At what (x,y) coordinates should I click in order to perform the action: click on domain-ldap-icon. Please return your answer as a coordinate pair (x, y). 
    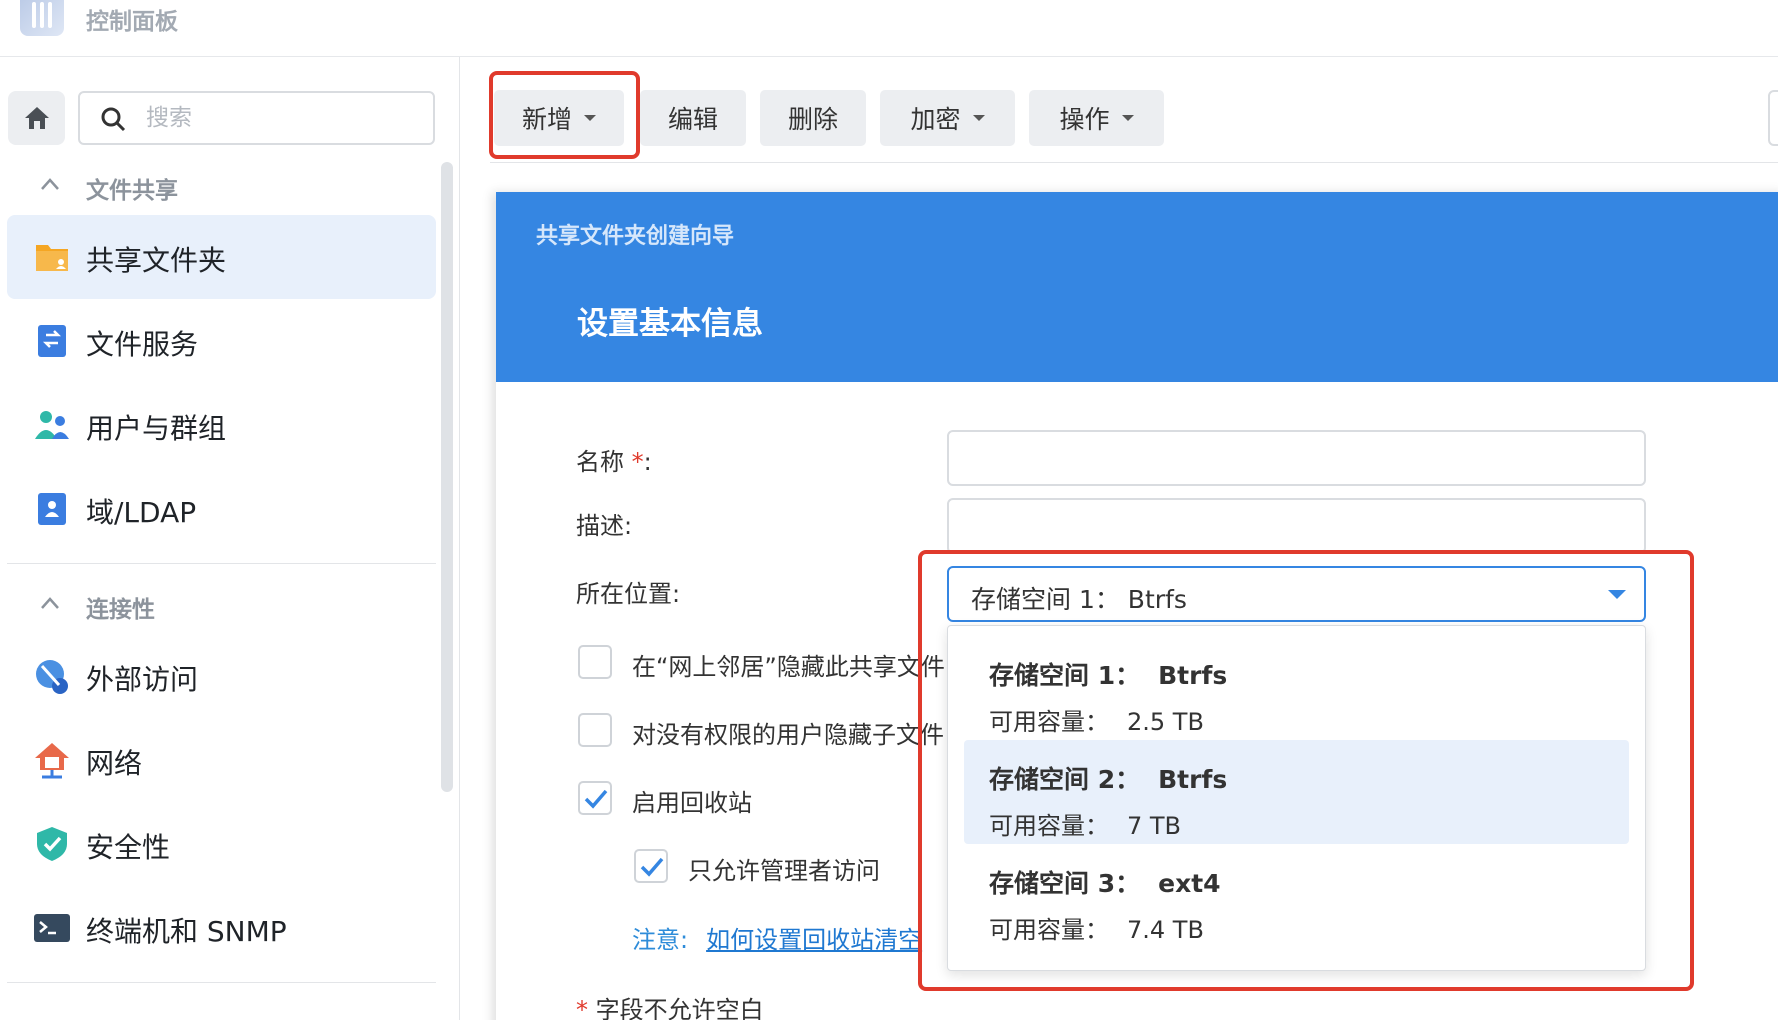
    Looking at the image, I should click on (52, 509).